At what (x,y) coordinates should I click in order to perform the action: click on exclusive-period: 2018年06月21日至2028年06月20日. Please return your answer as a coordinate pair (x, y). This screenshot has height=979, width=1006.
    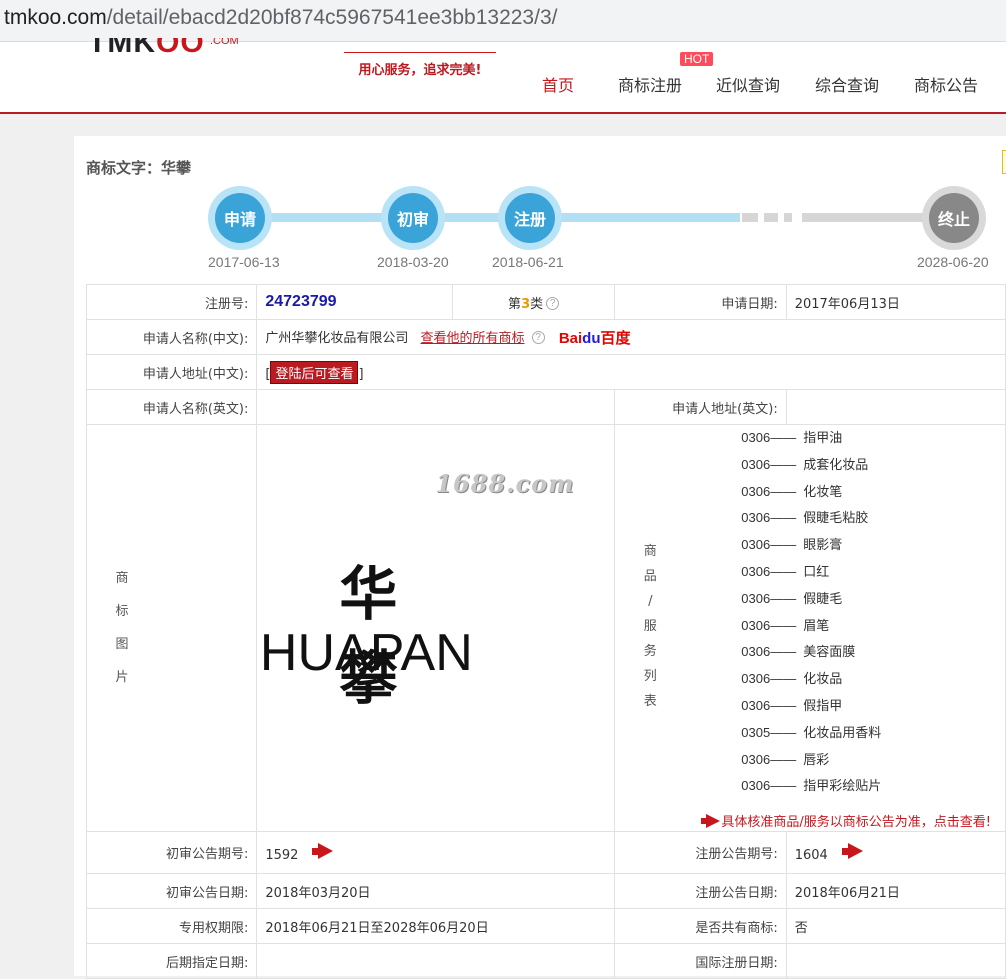
    Looking at the image, I should click on (436, 926).